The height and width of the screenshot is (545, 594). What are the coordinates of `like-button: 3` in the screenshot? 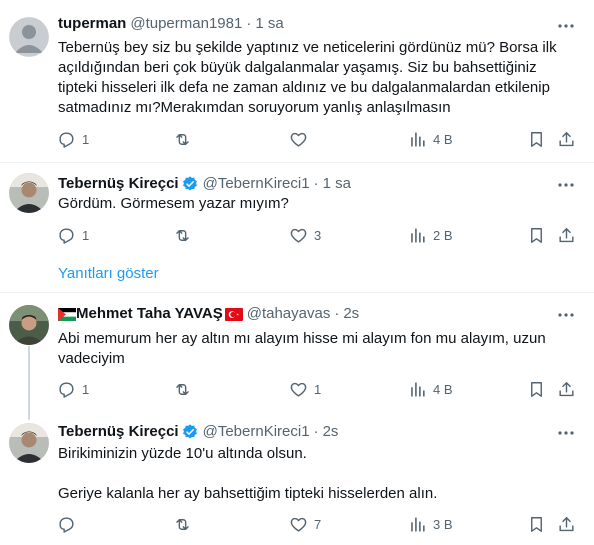 It's located at (305, 235).